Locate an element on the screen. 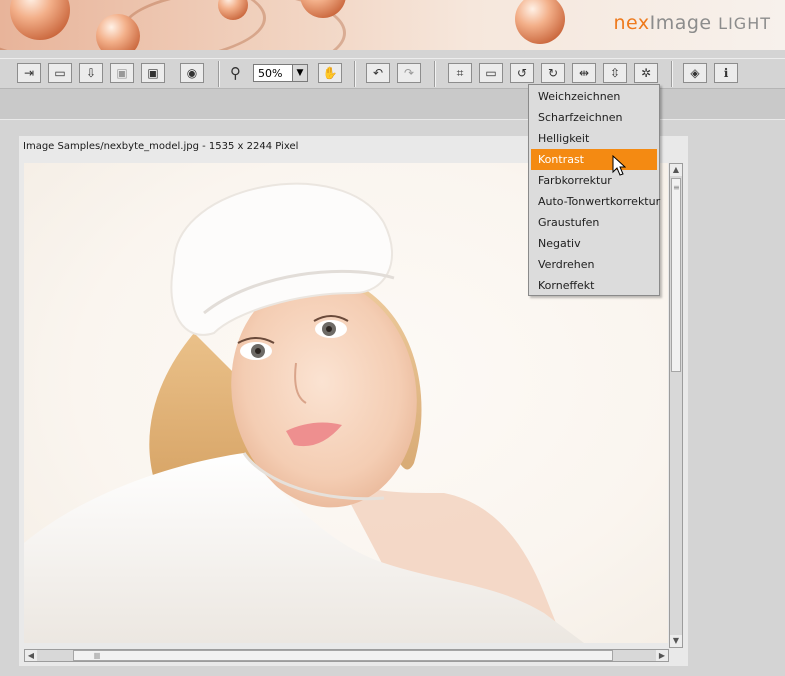  flip-vertical-icon: ⇳ is located at coordinates (615, 73).